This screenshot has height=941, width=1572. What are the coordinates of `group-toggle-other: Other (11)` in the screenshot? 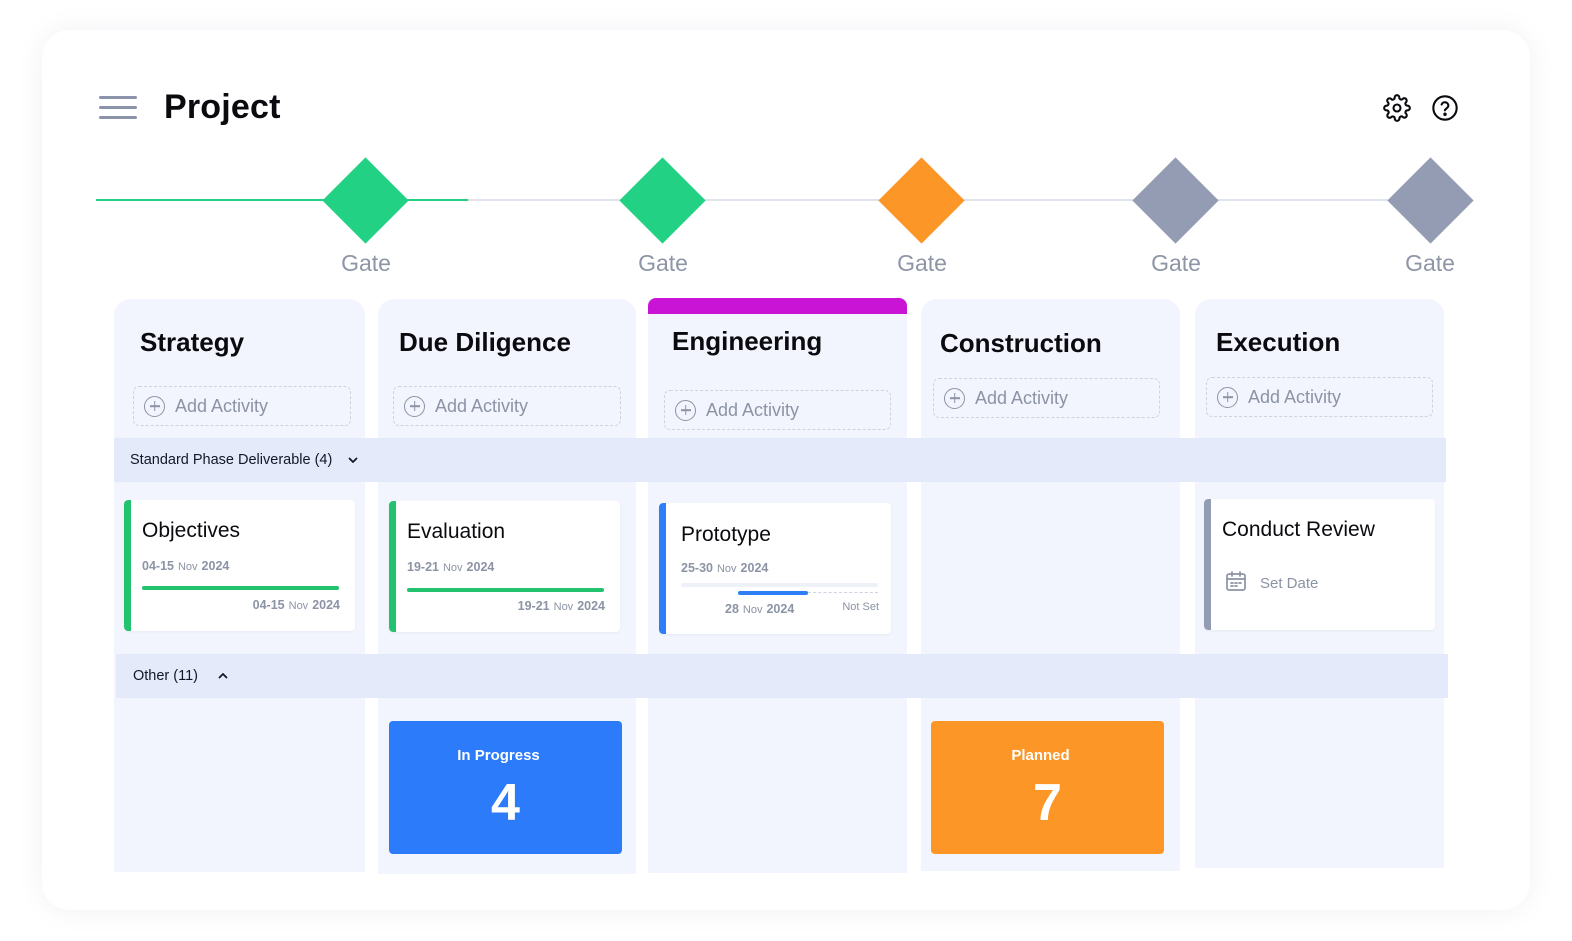 It's located at (782, 676).